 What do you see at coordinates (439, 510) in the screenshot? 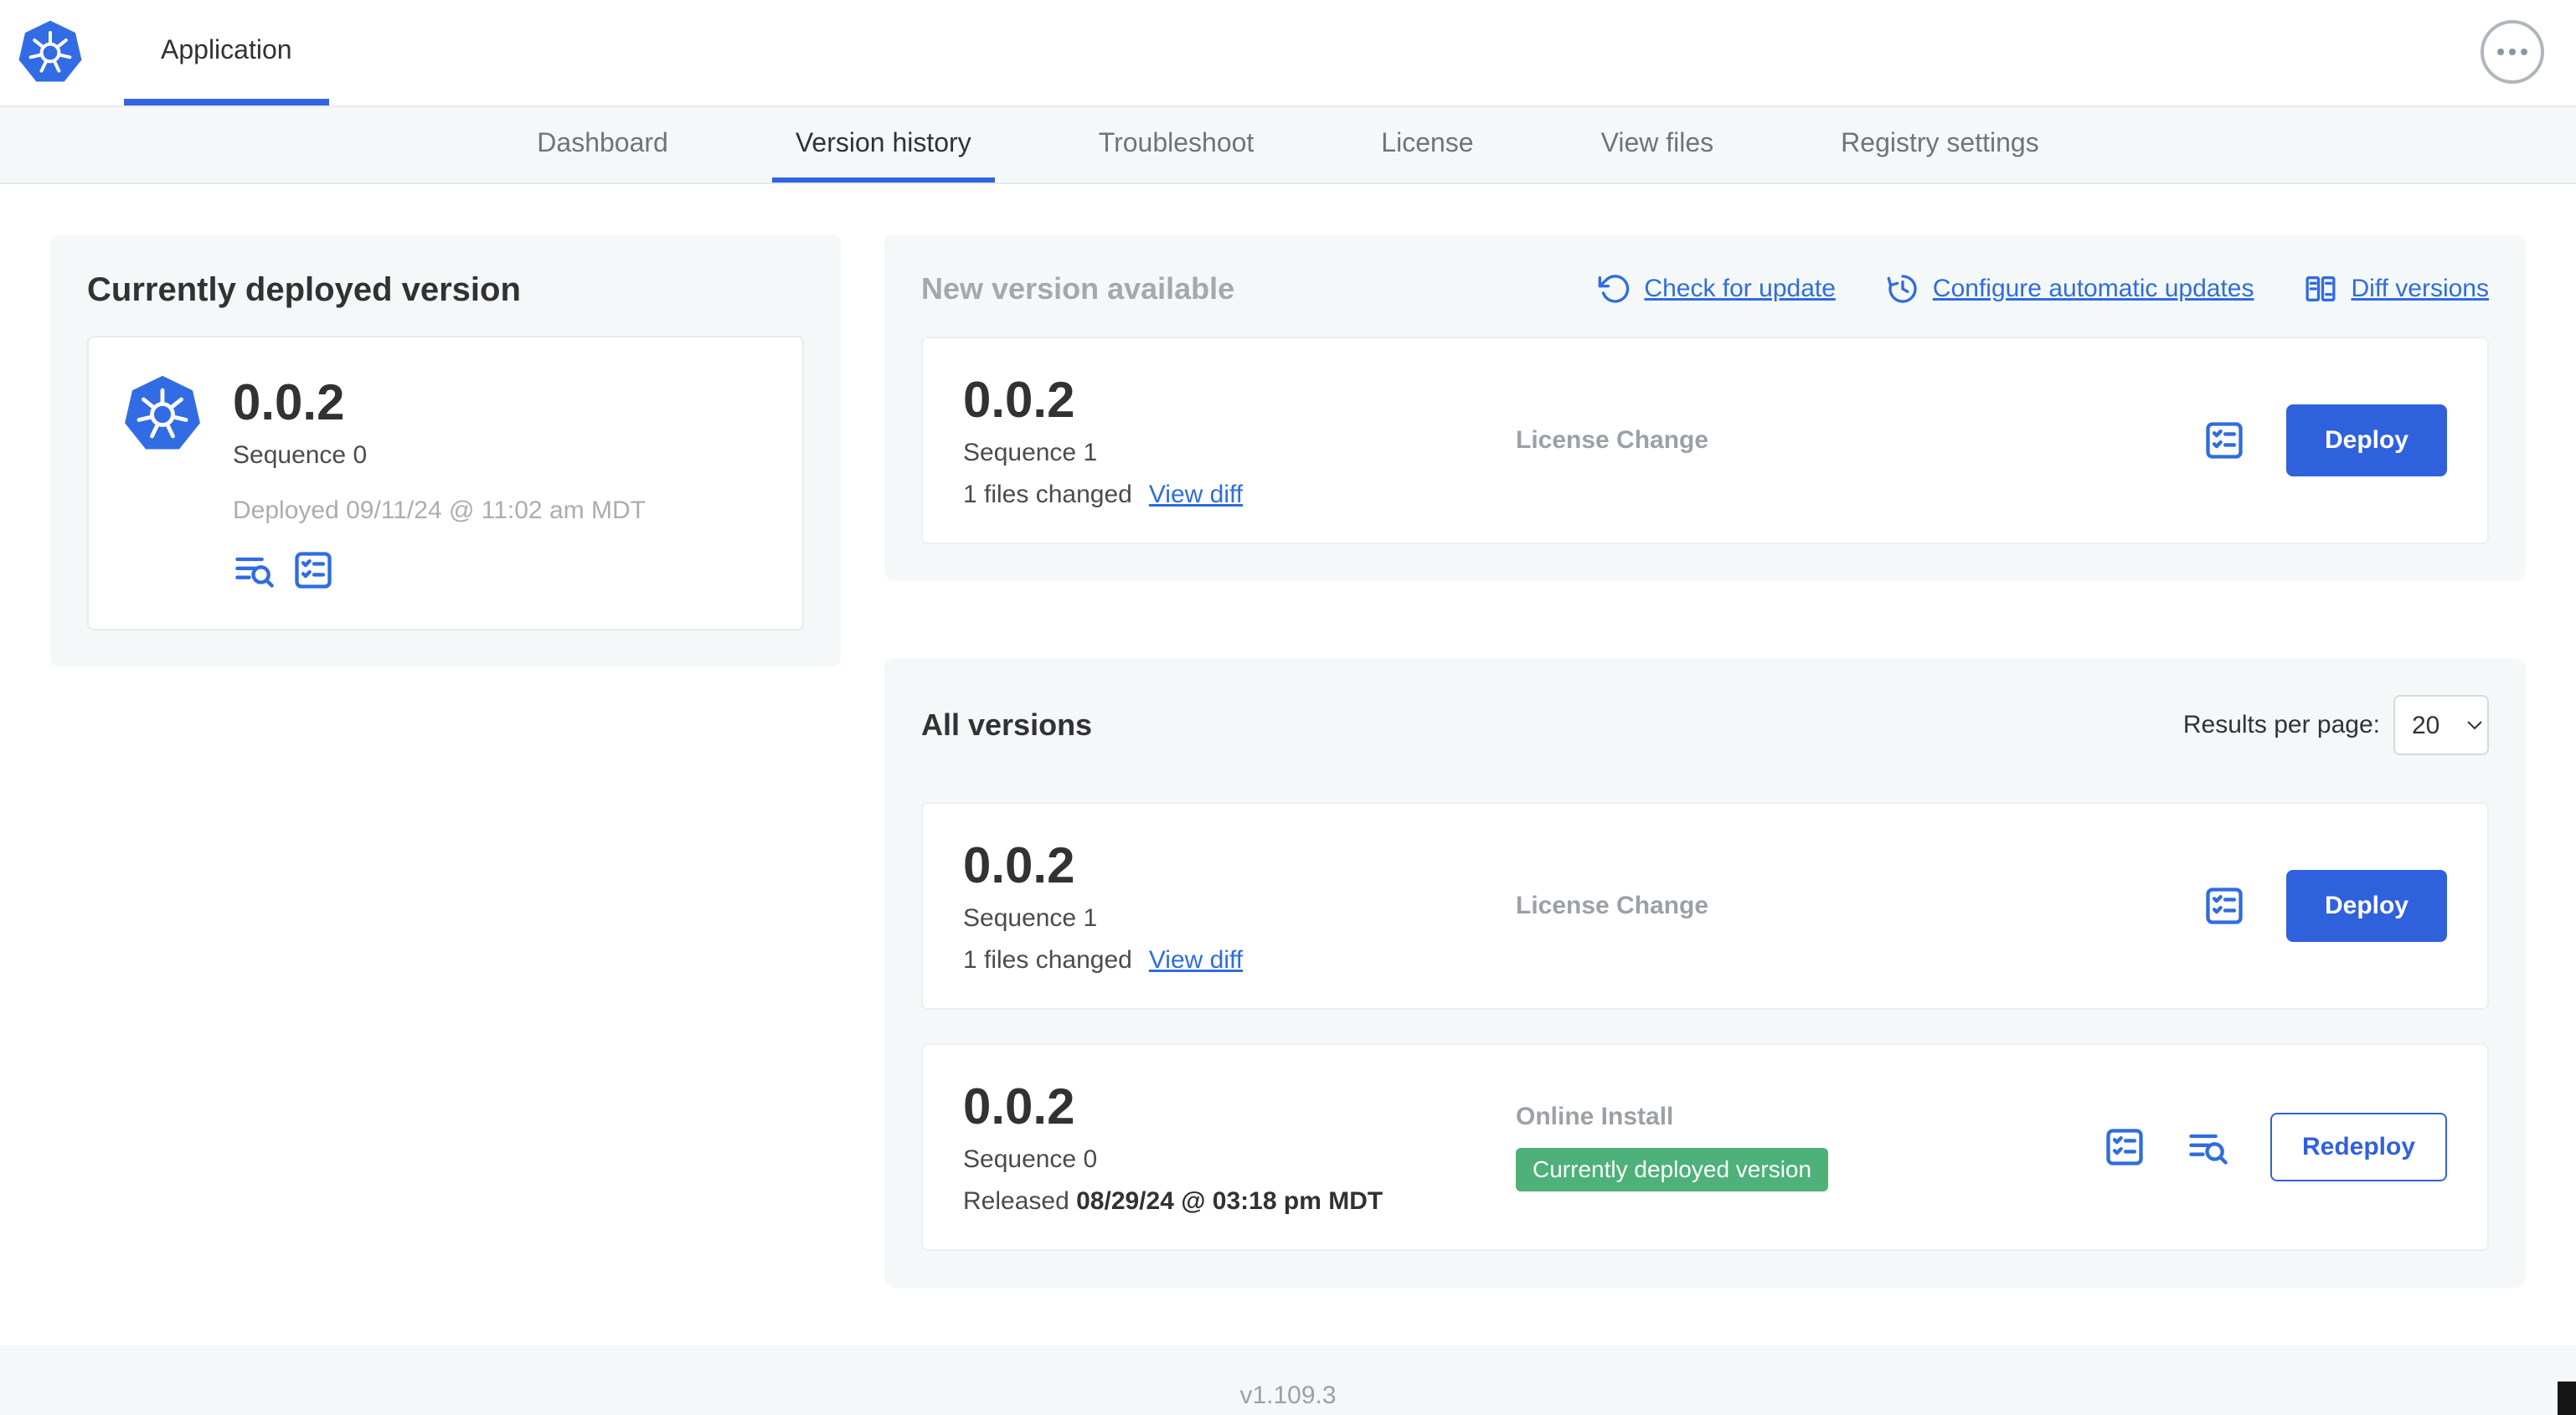
I see `deployed-timestamp: Deployed 09/11/24 @ 11:02 am MDT` at bounding box center [439, 510].